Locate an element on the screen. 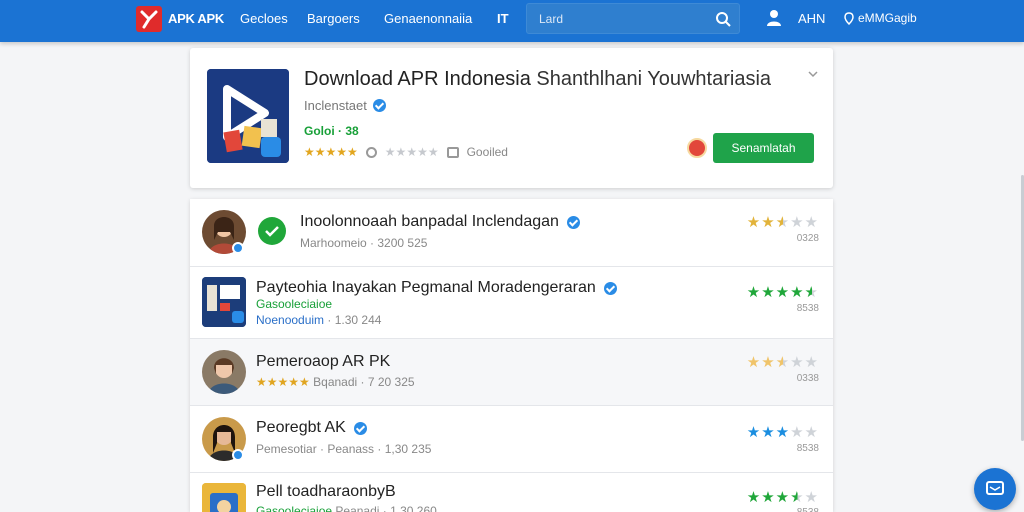 This screenshot has height=512, width=1024. app-subtitle: Gasooleciaioe Peanadi · 1.30 260 is located at coordinates (346, 508).